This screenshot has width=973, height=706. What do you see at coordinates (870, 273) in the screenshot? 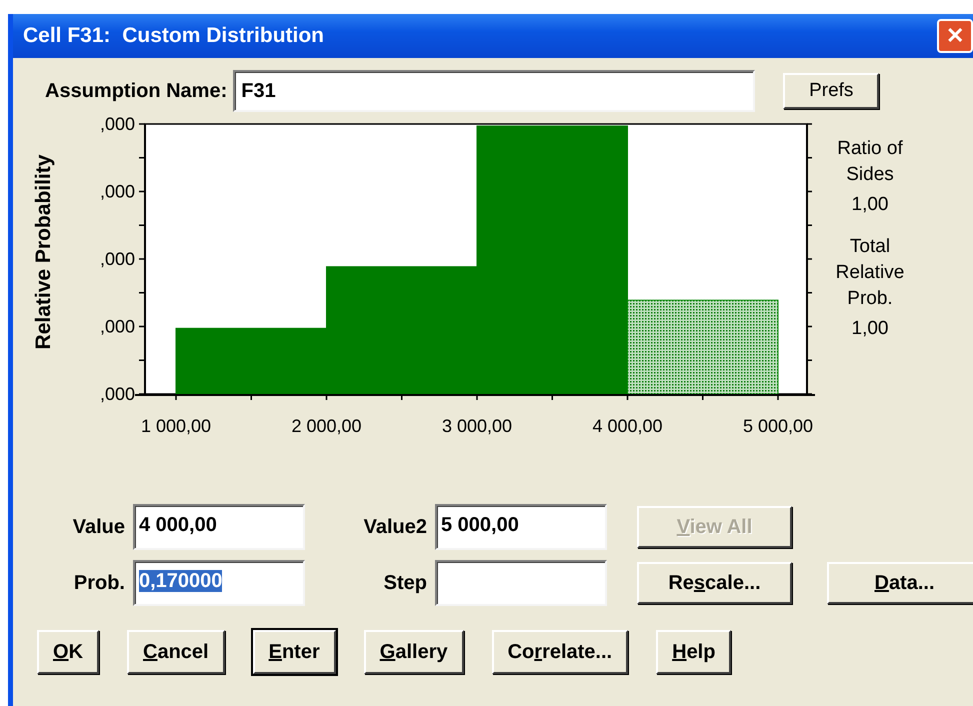
I see `side-info-label: Total Relative Prob.` at bounding box center [870, 273].